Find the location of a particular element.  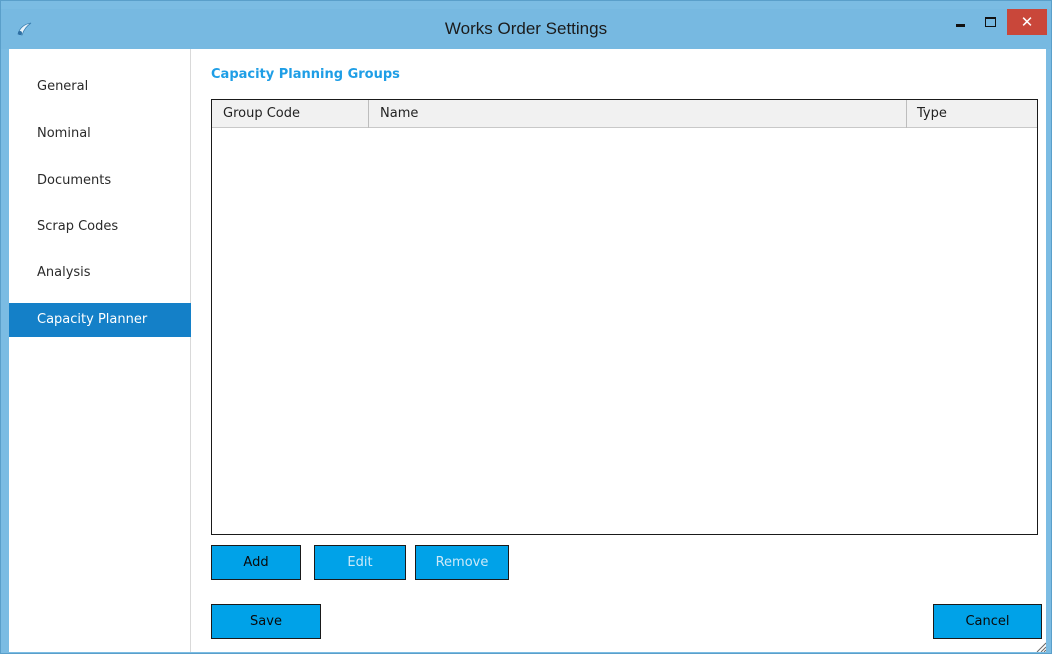

column-header-name: Name is located at coordinates (638, 114).